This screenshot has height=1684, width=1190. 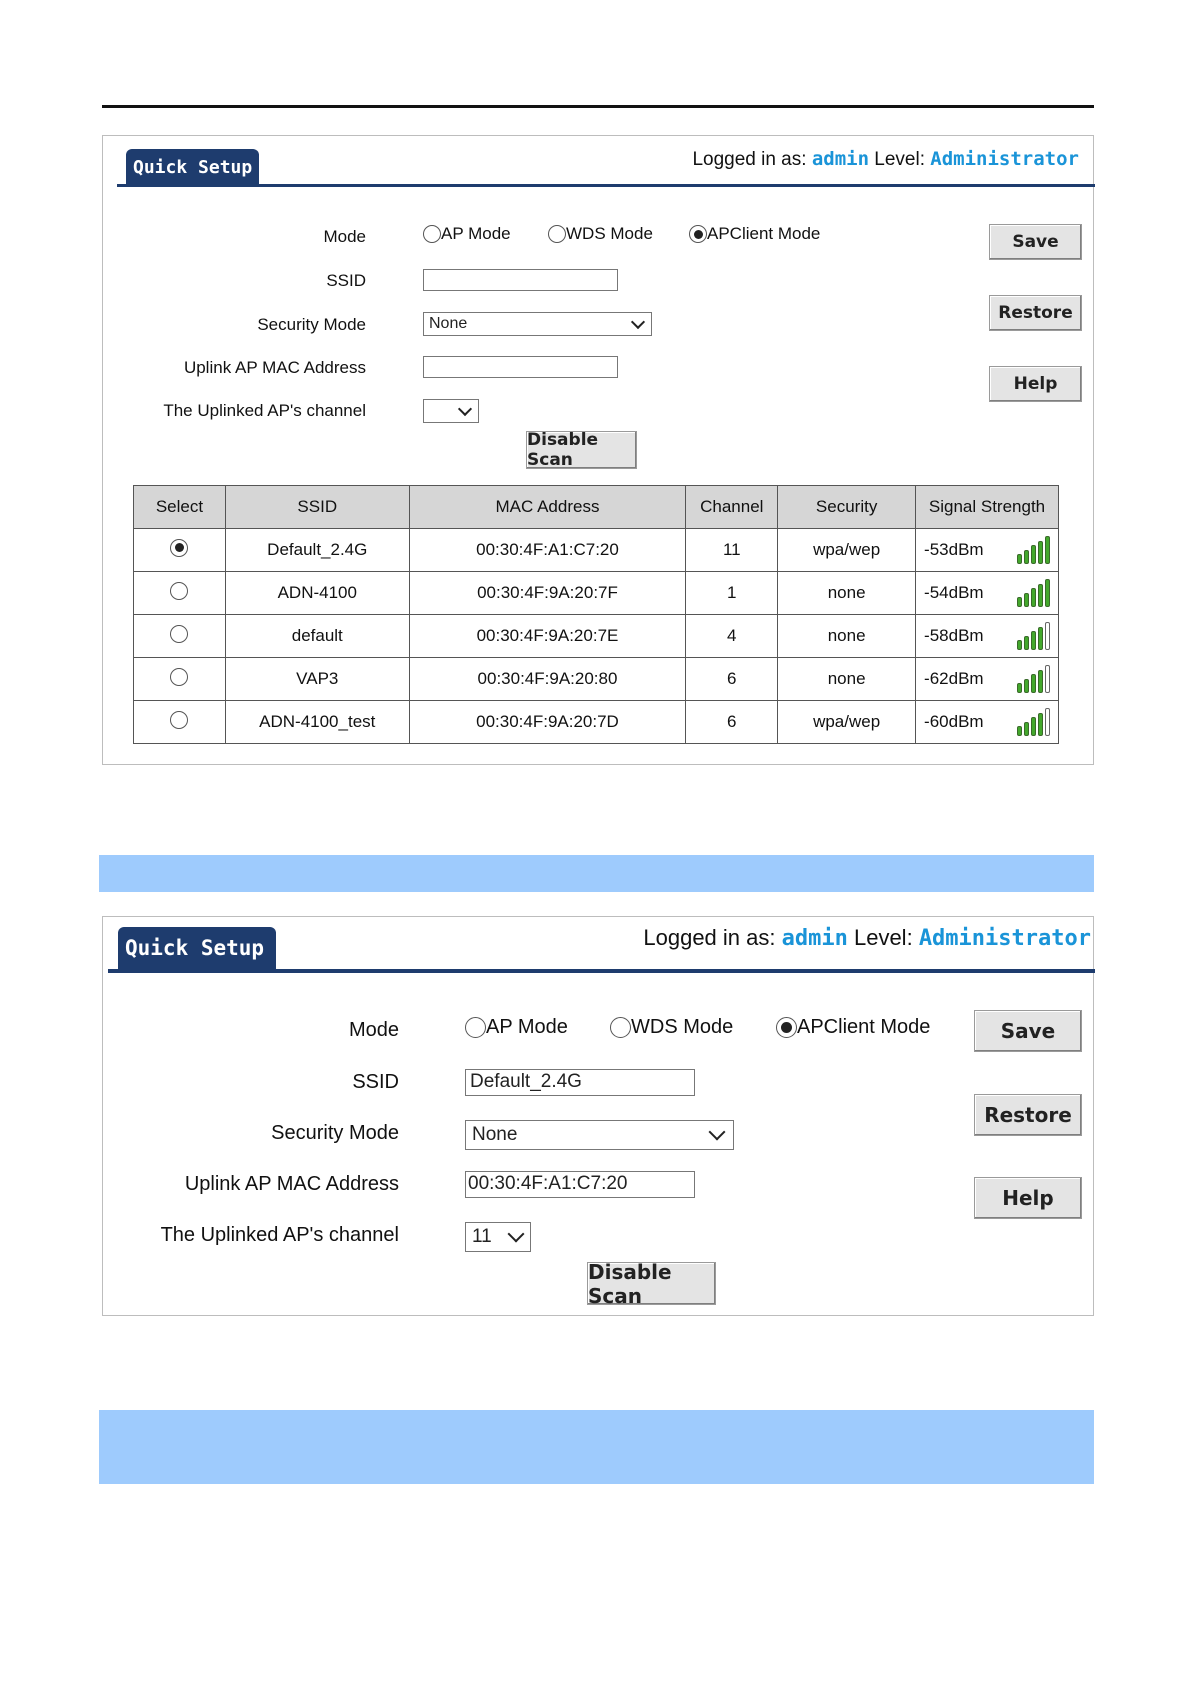 What do you see at coordinates (987, 679) in the screenshot?
I see `signal-cell: -62dBm` at bounding box center [987, 679].